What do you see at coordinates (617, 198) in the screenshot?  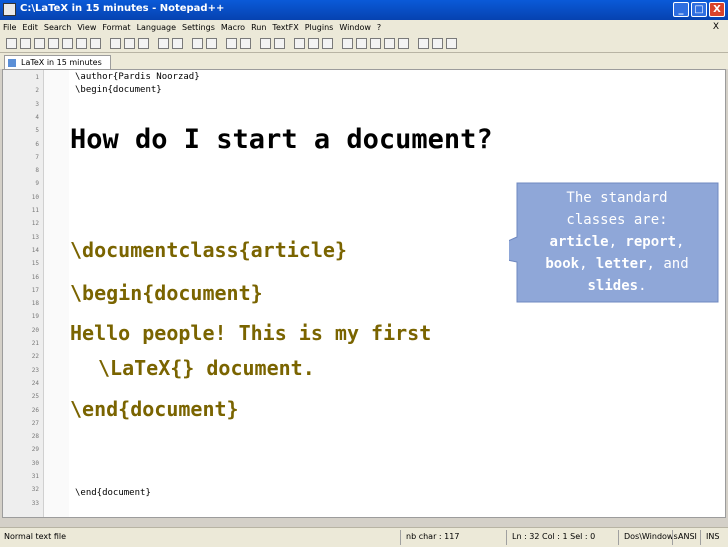 I see `callout-line-1: The standard` at bounding box center [617, 198].